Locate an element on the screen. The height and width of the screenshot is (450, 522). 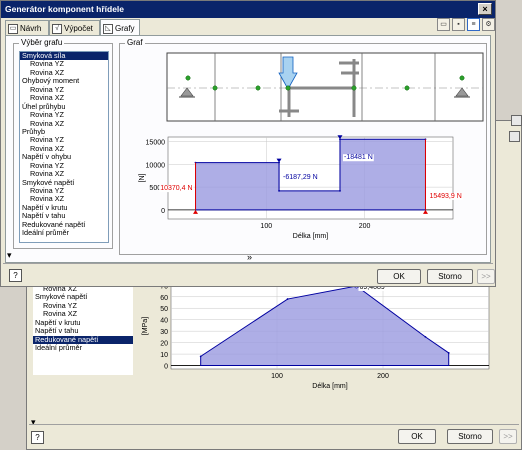
options-icon: ≡ is located at coordinates (473, 24).